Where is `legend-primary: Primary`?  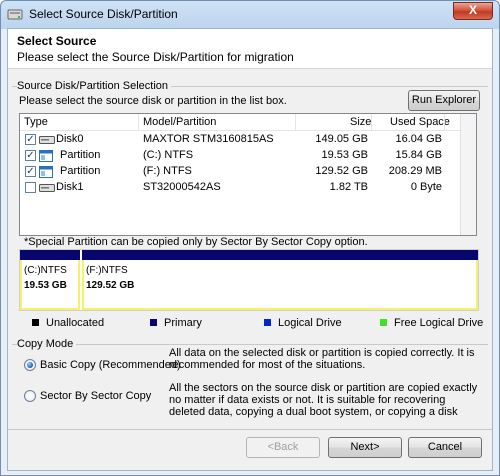
legend-primary: Primary is located at coordinates (176, 323).